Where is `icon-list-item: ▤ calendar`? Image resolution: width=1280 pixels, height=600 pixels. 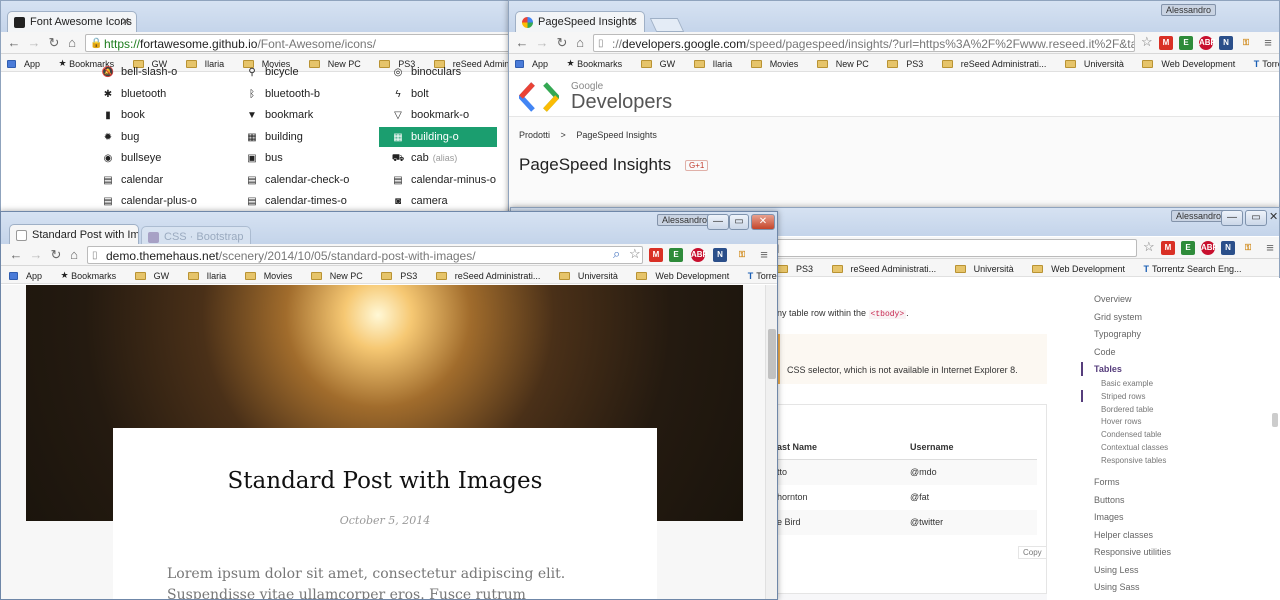
icon-list-item: ▤ calendar is located at coordinates (132, 180).